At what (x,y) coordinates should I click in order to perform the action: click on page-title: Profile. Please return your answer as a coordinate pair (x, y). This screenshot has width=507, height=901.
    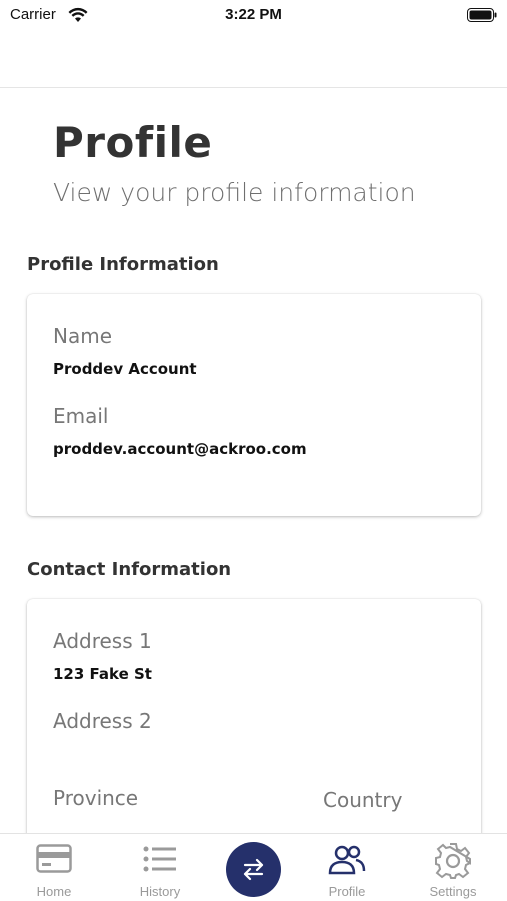
    Looking at the image, I should click on (133, 142).